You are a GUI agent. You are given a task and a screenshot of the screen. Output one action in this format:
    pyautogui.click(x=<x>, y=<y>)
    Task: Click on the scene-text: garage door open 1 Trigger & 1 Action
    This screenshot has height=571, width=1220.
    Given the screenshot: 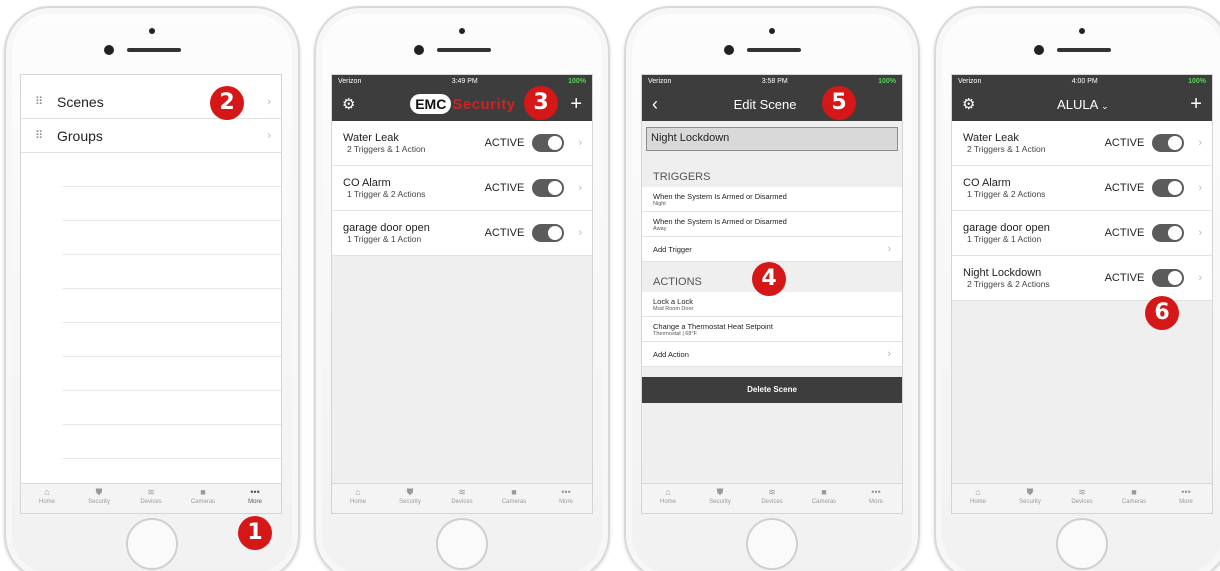 What is the action you would take?
    pyautogui.click(x=414, y=233)
    